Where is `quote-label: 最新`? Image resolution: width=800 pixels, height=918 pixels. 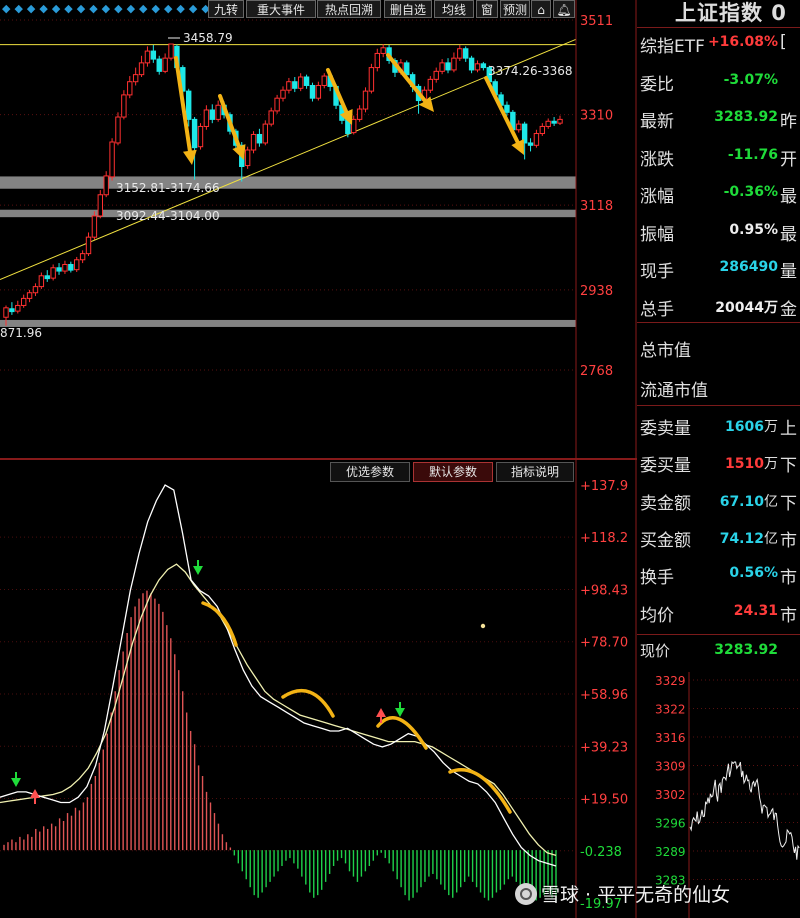
quote-label: 最新 is located at coordinates (657, 122).